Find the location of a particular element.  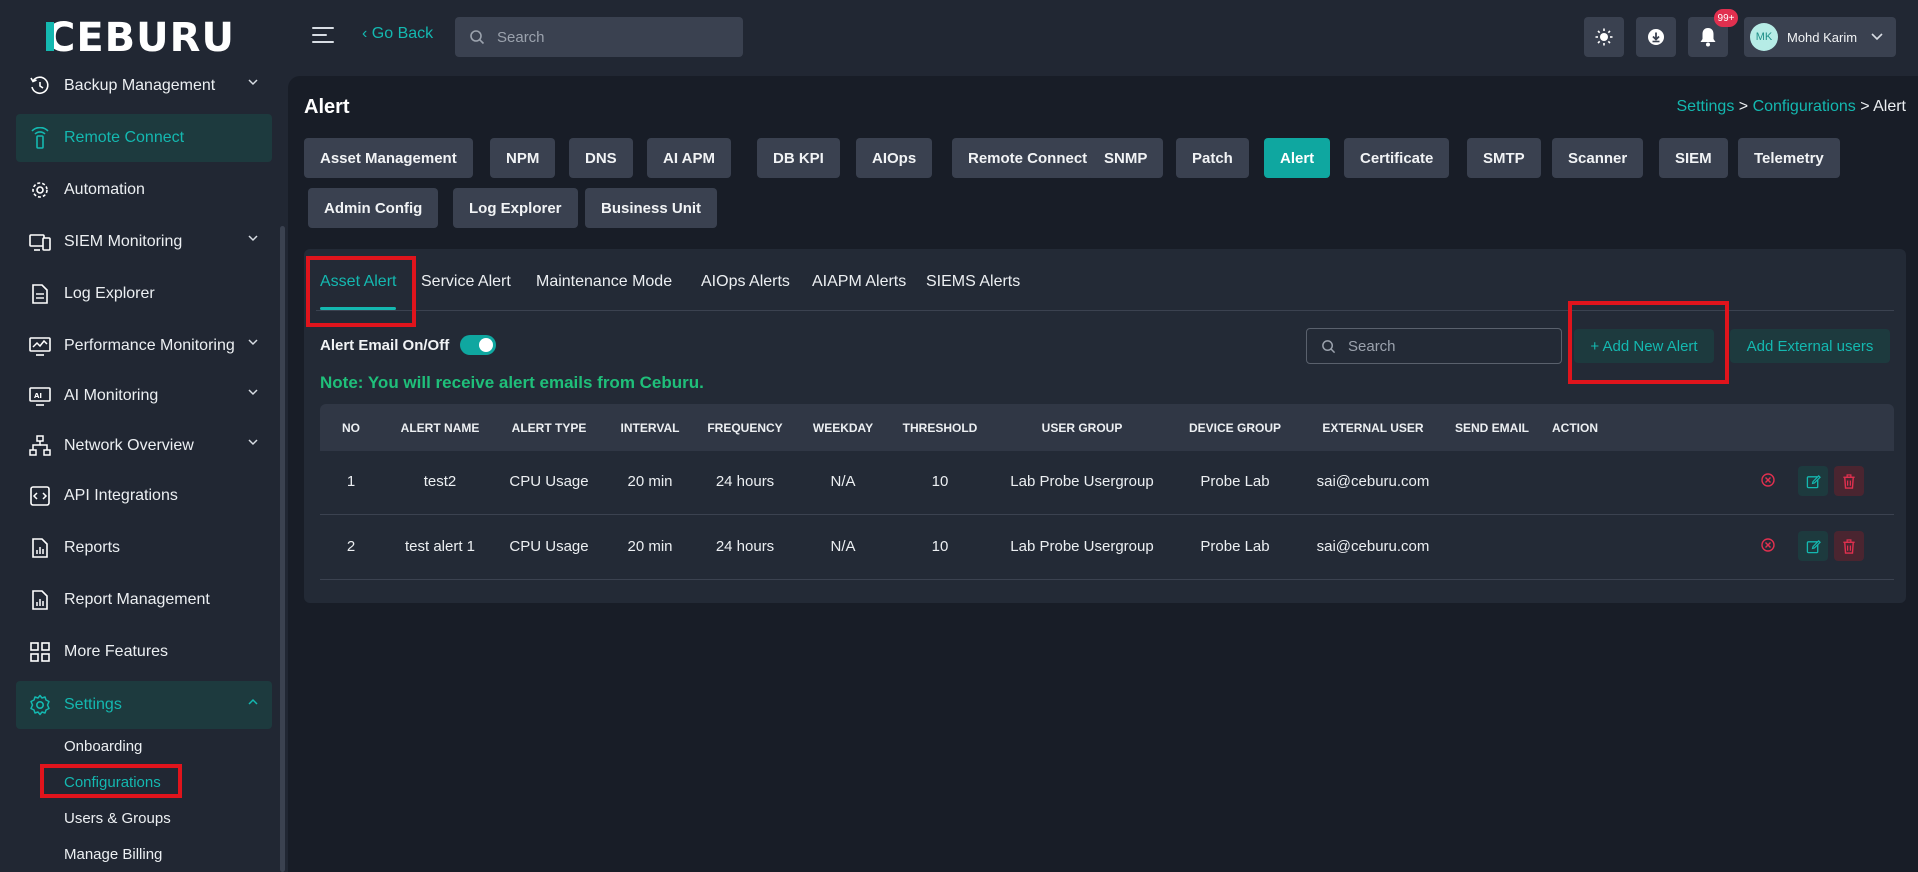

grid-icon is located at coordinates (40, 652).